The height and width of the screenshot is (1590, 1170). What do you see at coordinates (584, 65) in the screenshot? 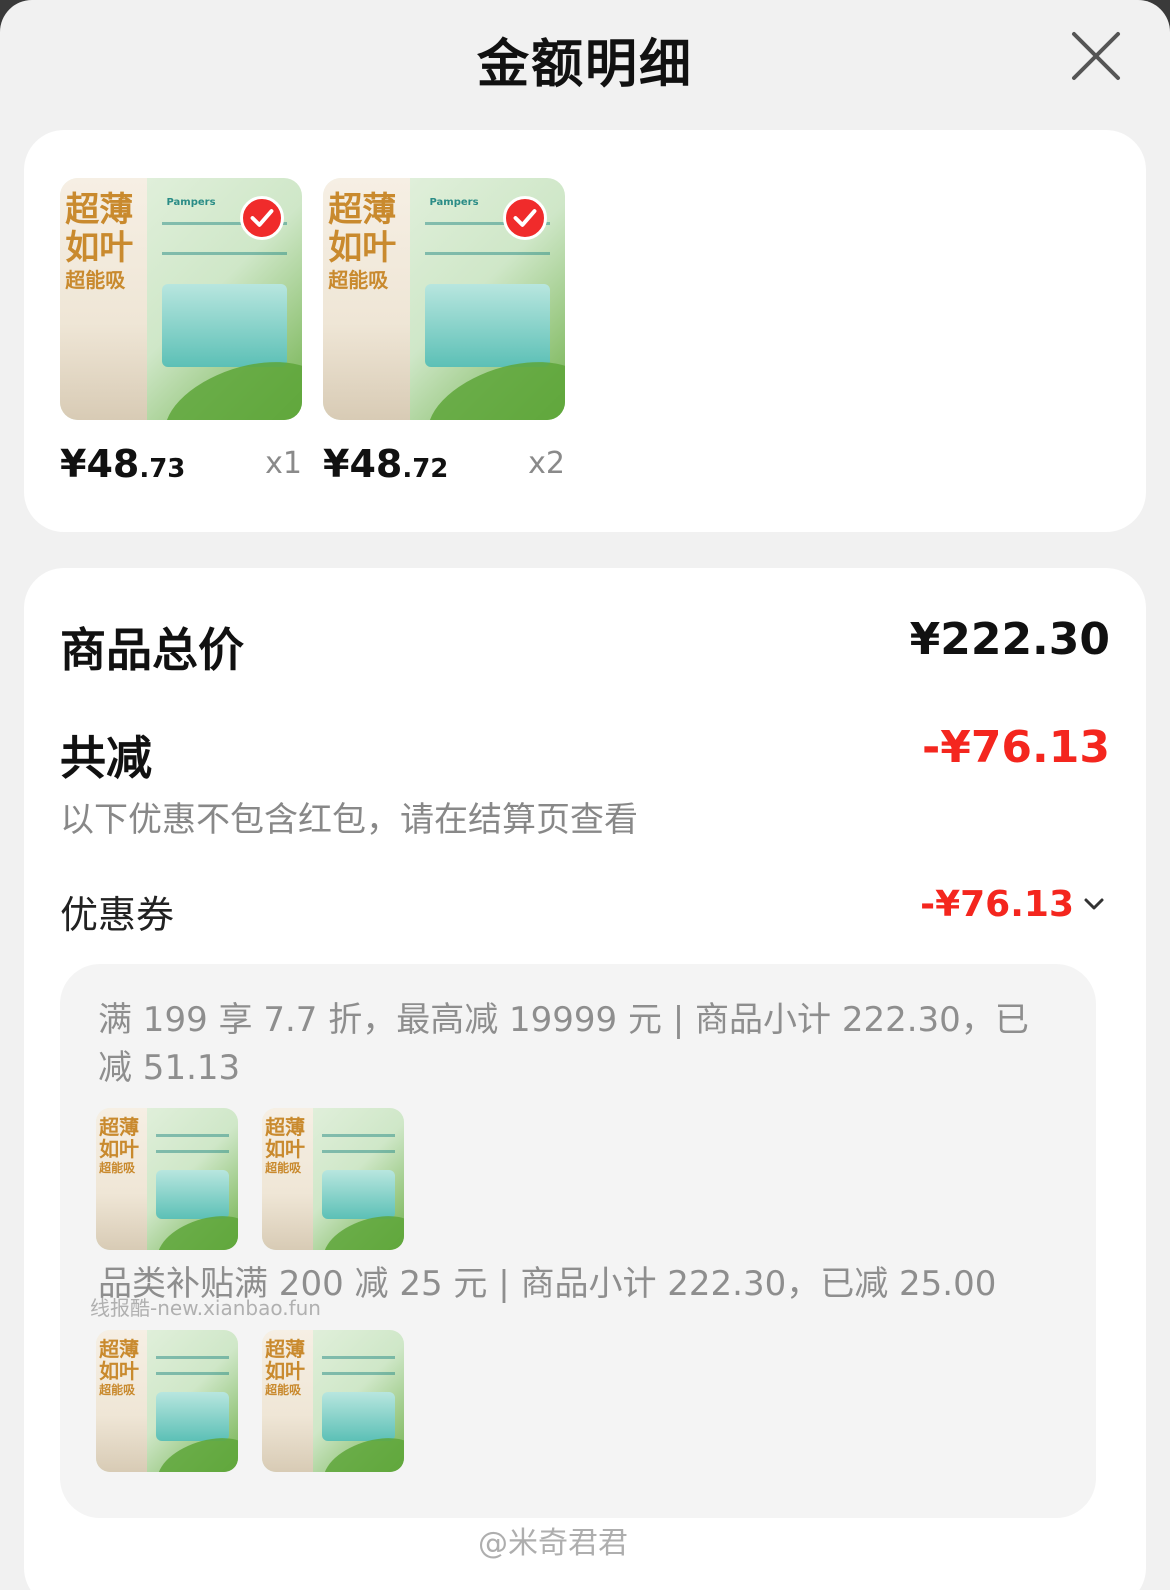
I see `sheet-title: 金额明细` at bounding box center [584, 65].